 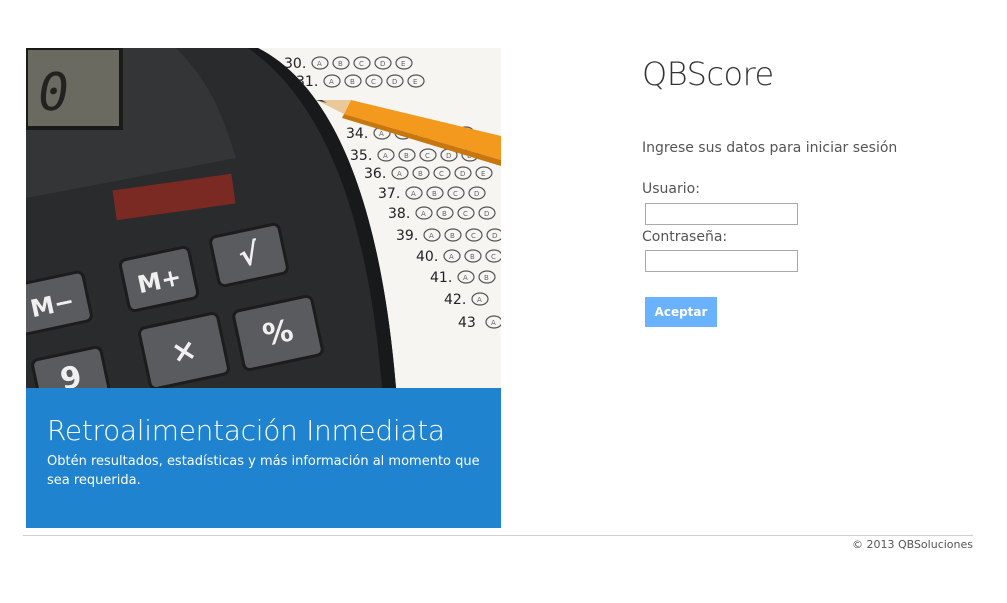 What do you see at coordinates (399, 214) in the screenshot?
I see `sheet-row-number: 38.` at bounding box center [399, 214].